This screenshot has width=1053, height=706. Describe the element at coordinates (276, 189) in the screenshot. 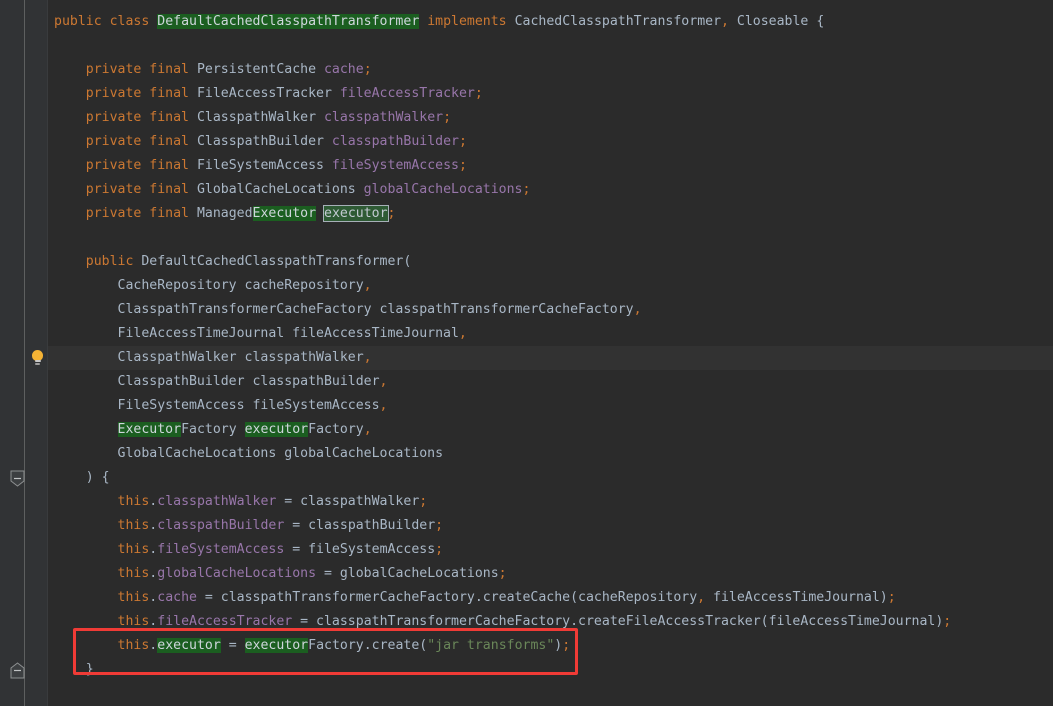

I see `code-token: GlobalCacheLocations` at that location.